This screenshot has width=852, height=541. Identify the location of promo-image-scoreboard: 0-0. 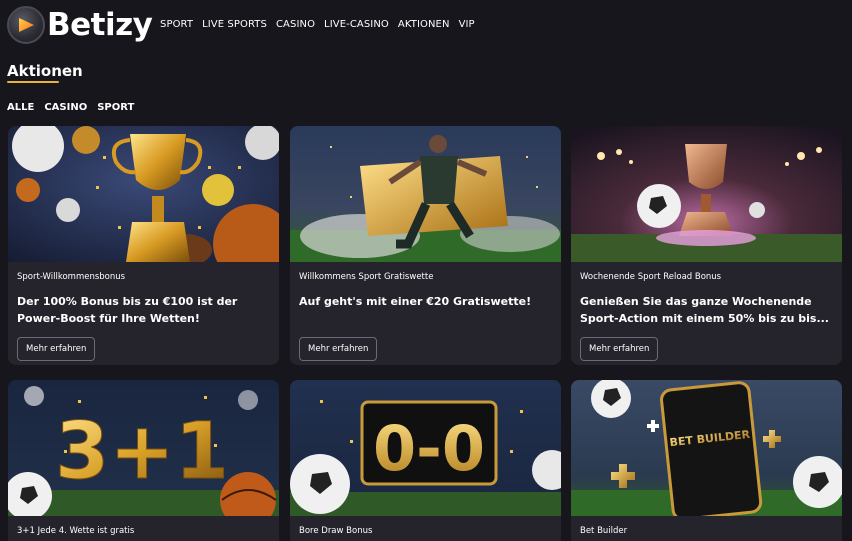
(425, 448).